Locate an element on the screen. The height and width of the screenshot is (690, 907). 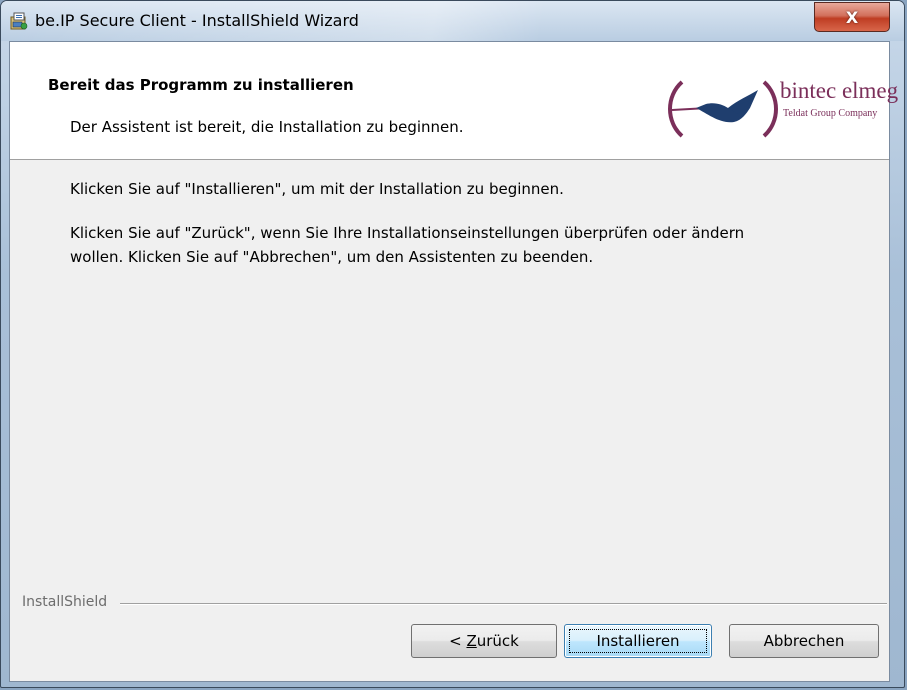
logo-tagline: Teldat Group Company is located at coordinates (830, 113).